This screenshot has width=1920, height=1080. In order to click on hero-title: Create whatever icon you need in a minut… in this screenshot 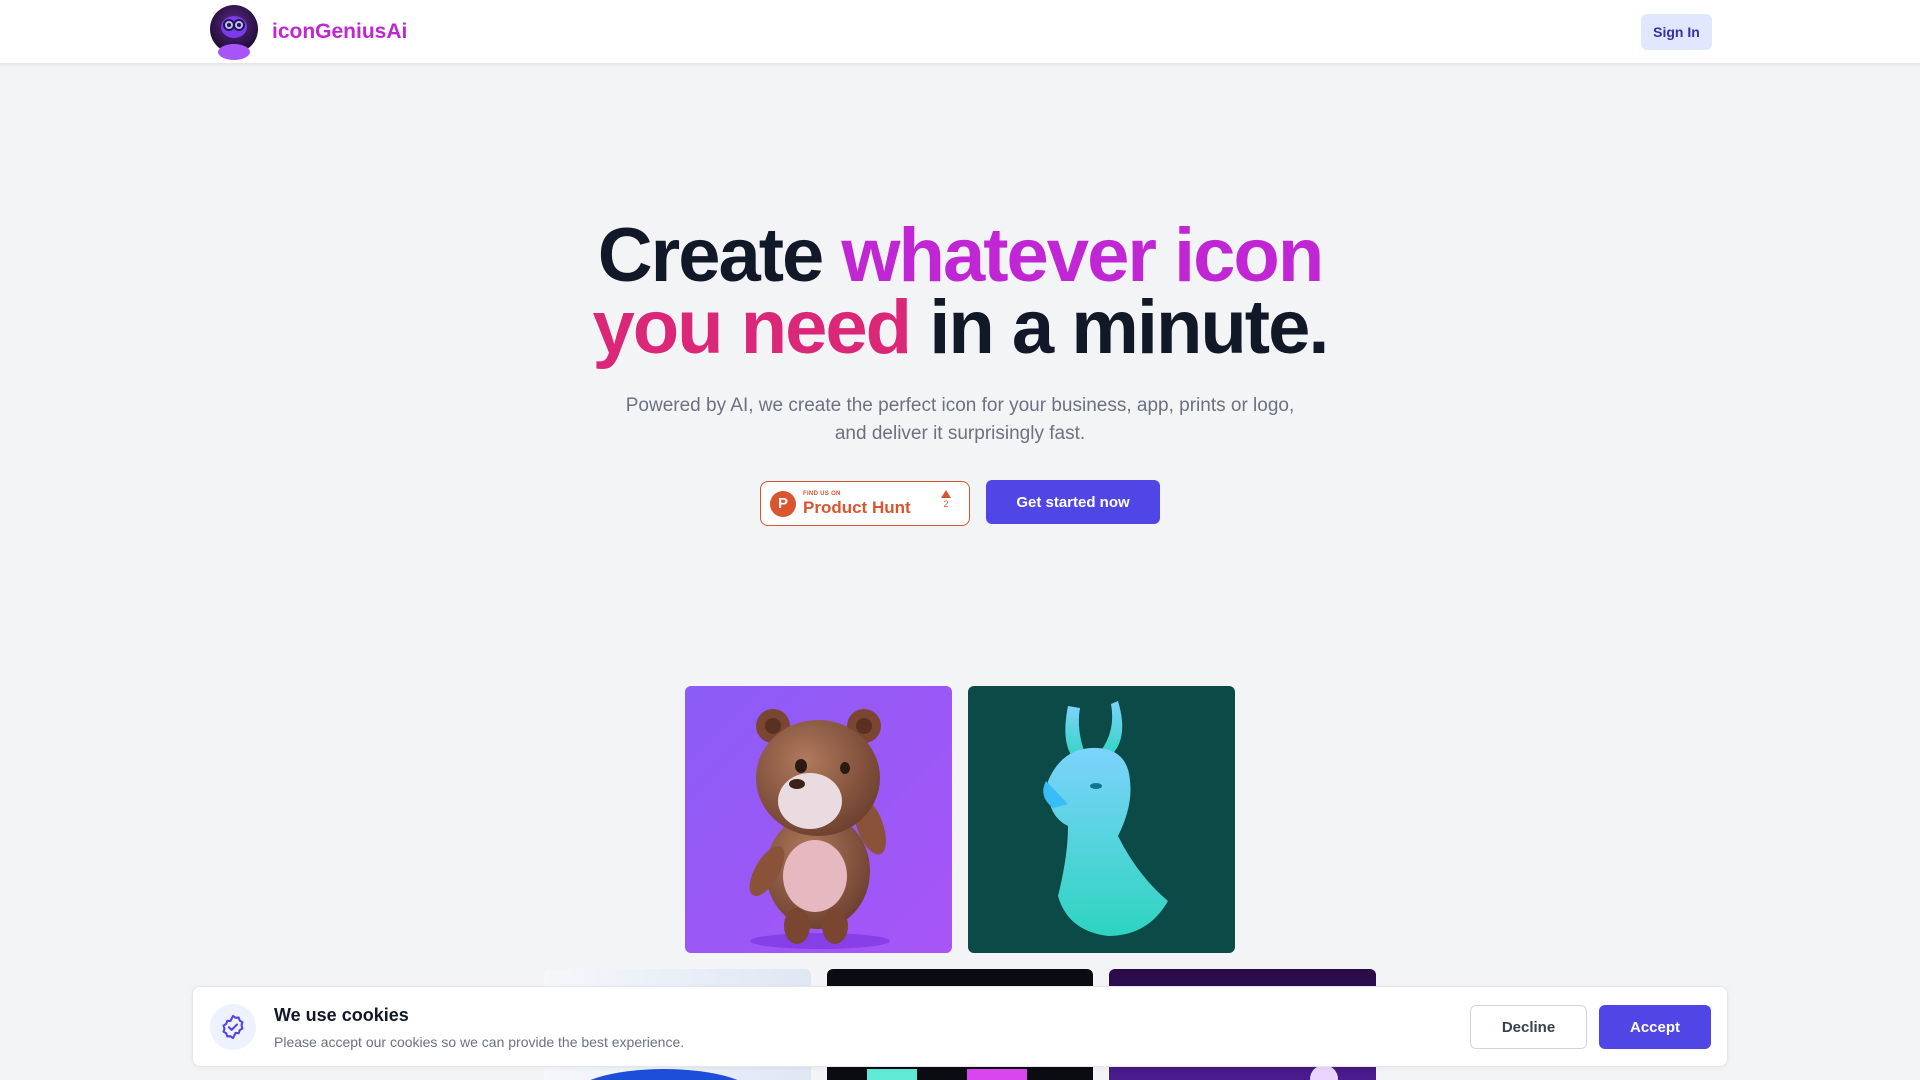, I will do `click(960, 292)`.